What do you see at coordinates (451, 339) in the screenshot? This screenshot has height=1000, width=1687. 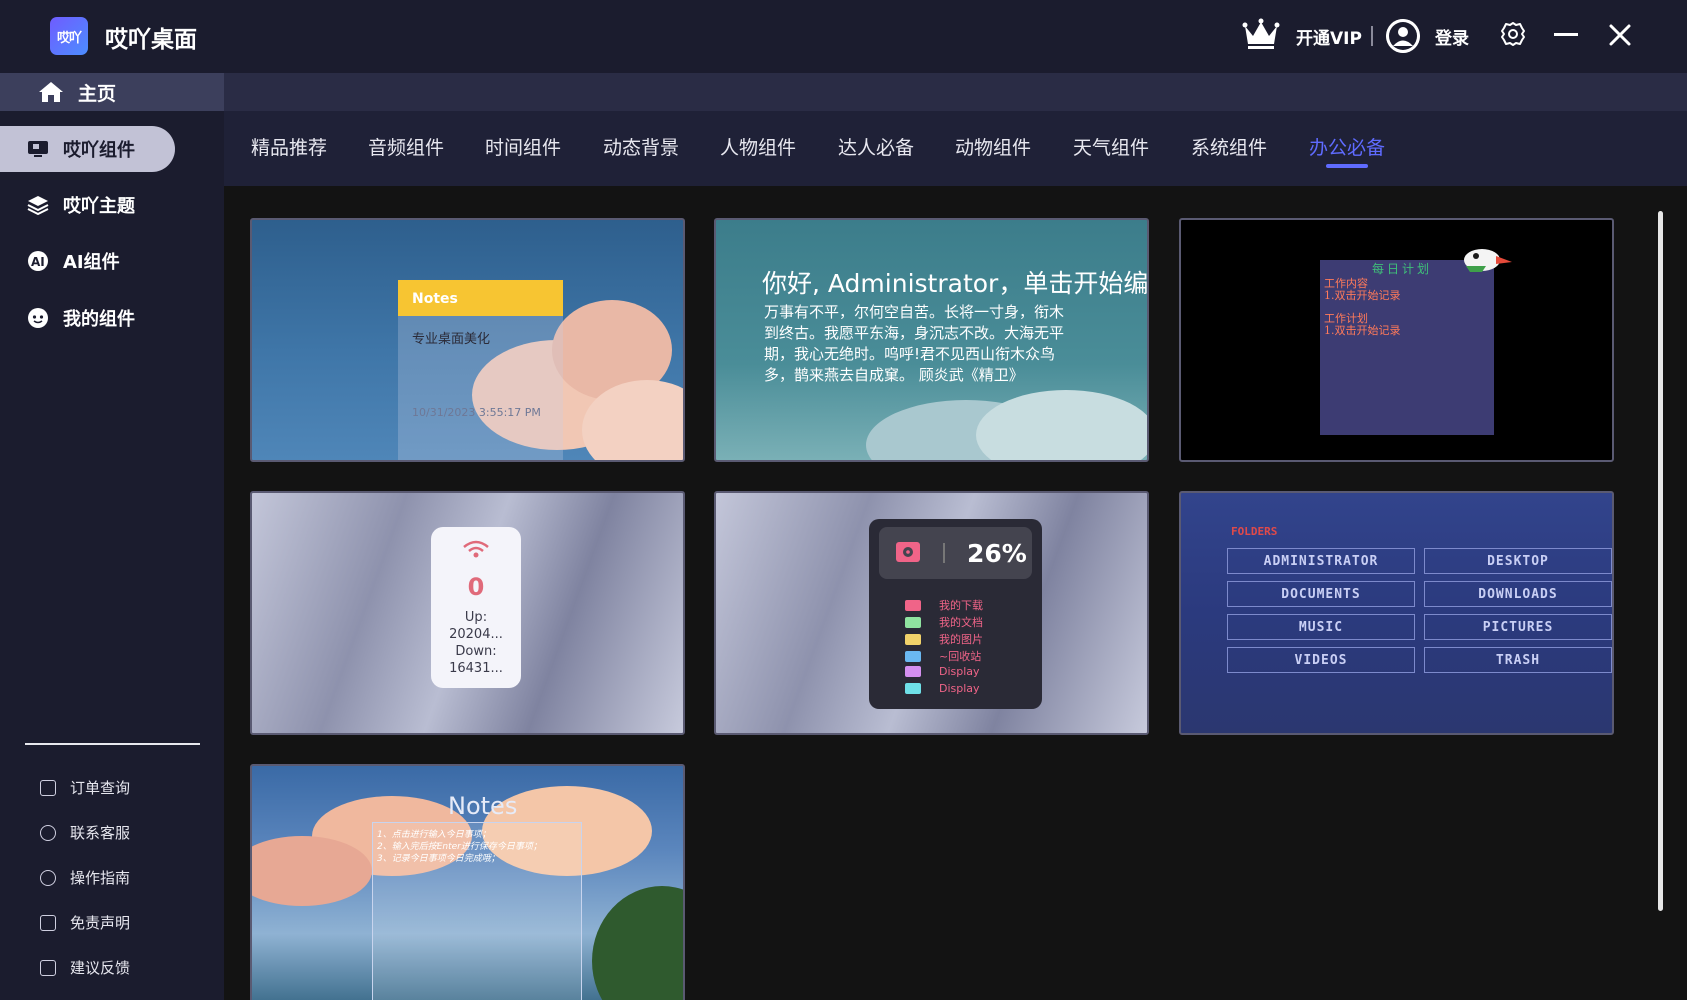 I see `notes-body: 专业桌面美化` at bounding box center [451, 339].